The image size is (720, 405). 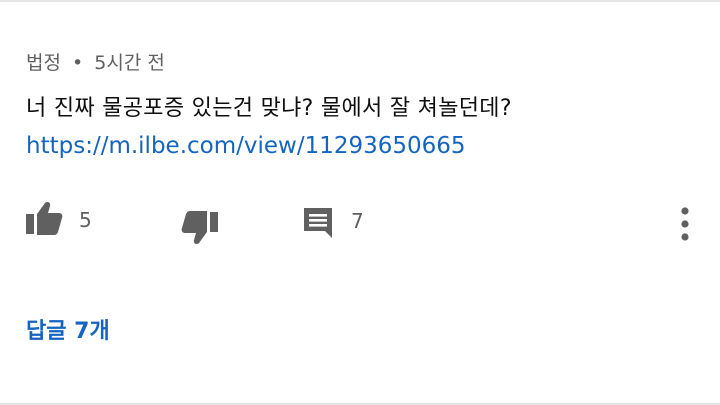 What do you see at coordinates (246, 146) in the screenshot?
I see `comment-link: https://m.ilbe.com/view/11293650665` at bounding box center [246, 146].